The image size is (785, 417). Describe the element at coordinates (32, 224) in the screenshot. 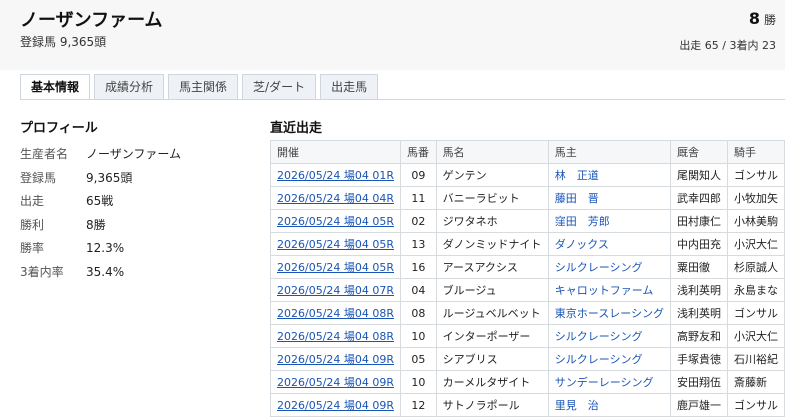

I see `profile-label: 勝利` at that location.